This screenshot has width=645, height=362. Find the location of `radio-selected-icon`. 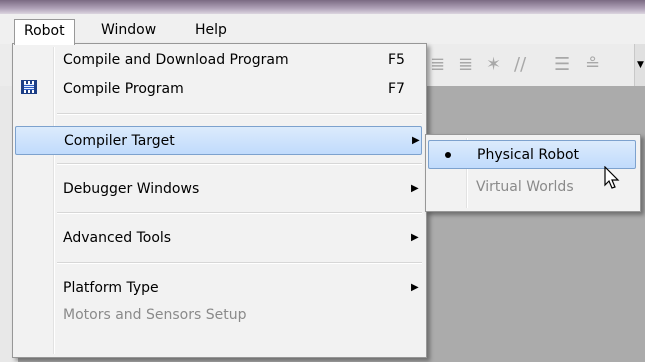

radio-selected-icon is located at coordinates (448, 155).